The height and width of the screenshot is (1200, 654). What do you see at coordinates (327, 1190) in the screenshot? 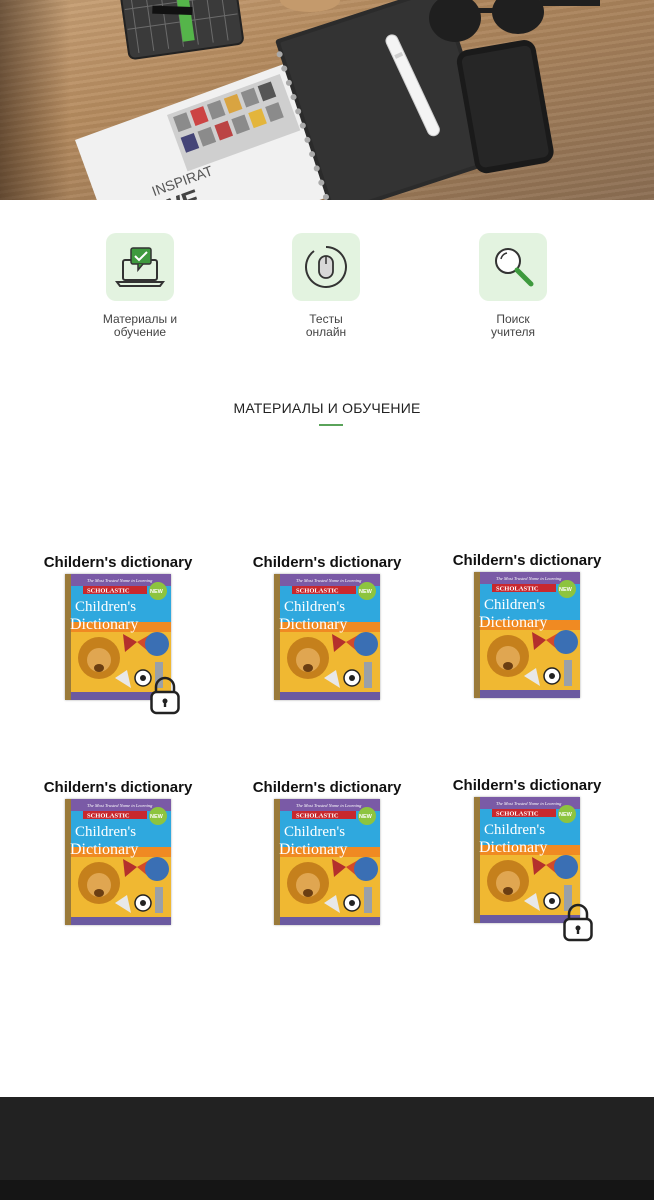
I see `footer-bottom-bar` at bounding box center [327, 1190].